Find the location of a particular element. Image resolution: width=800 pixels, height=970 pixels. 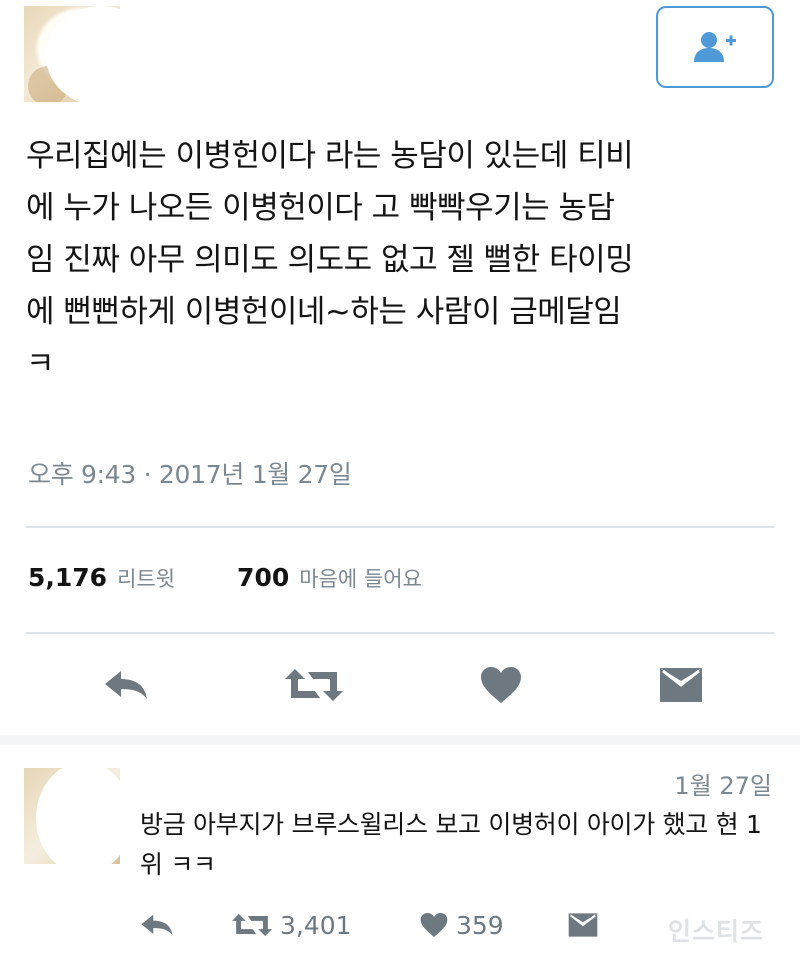

retweet-button is located at coordinates (314, 685).